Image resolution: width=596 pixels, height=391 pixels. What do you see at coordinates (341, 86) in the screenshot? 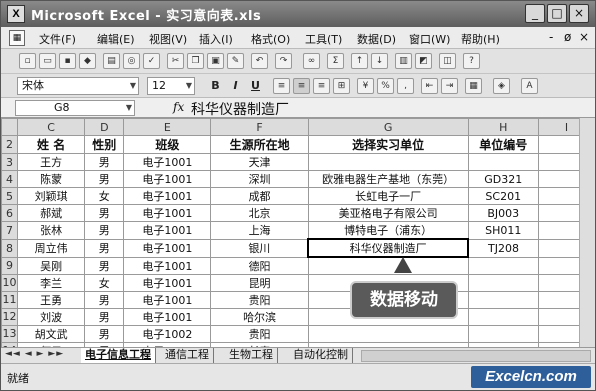
I see `merge-center-icon: ⊞` at bounding box center [341, 86].